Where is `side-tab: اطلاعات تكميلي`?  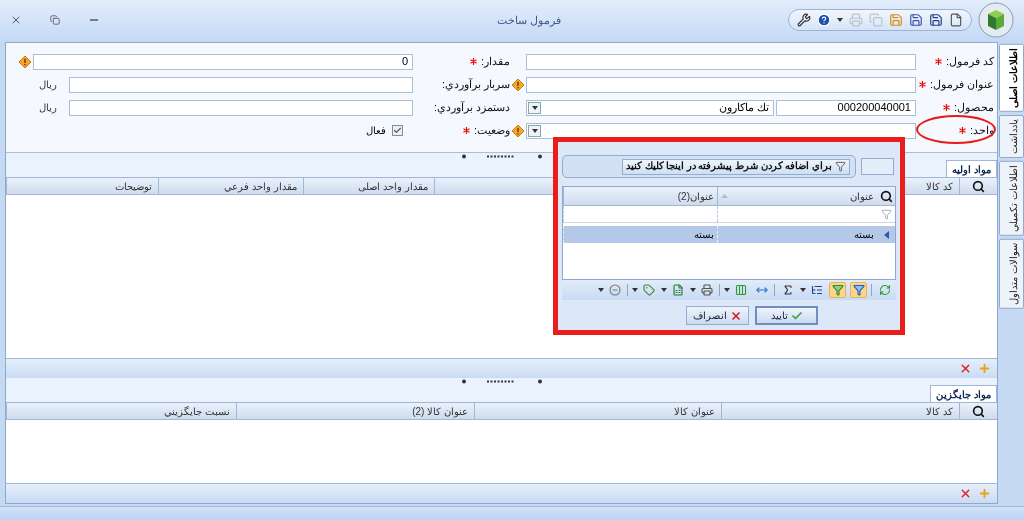 side-tab: اطلاعات تكميلي is located at coordinates (1011, 198).